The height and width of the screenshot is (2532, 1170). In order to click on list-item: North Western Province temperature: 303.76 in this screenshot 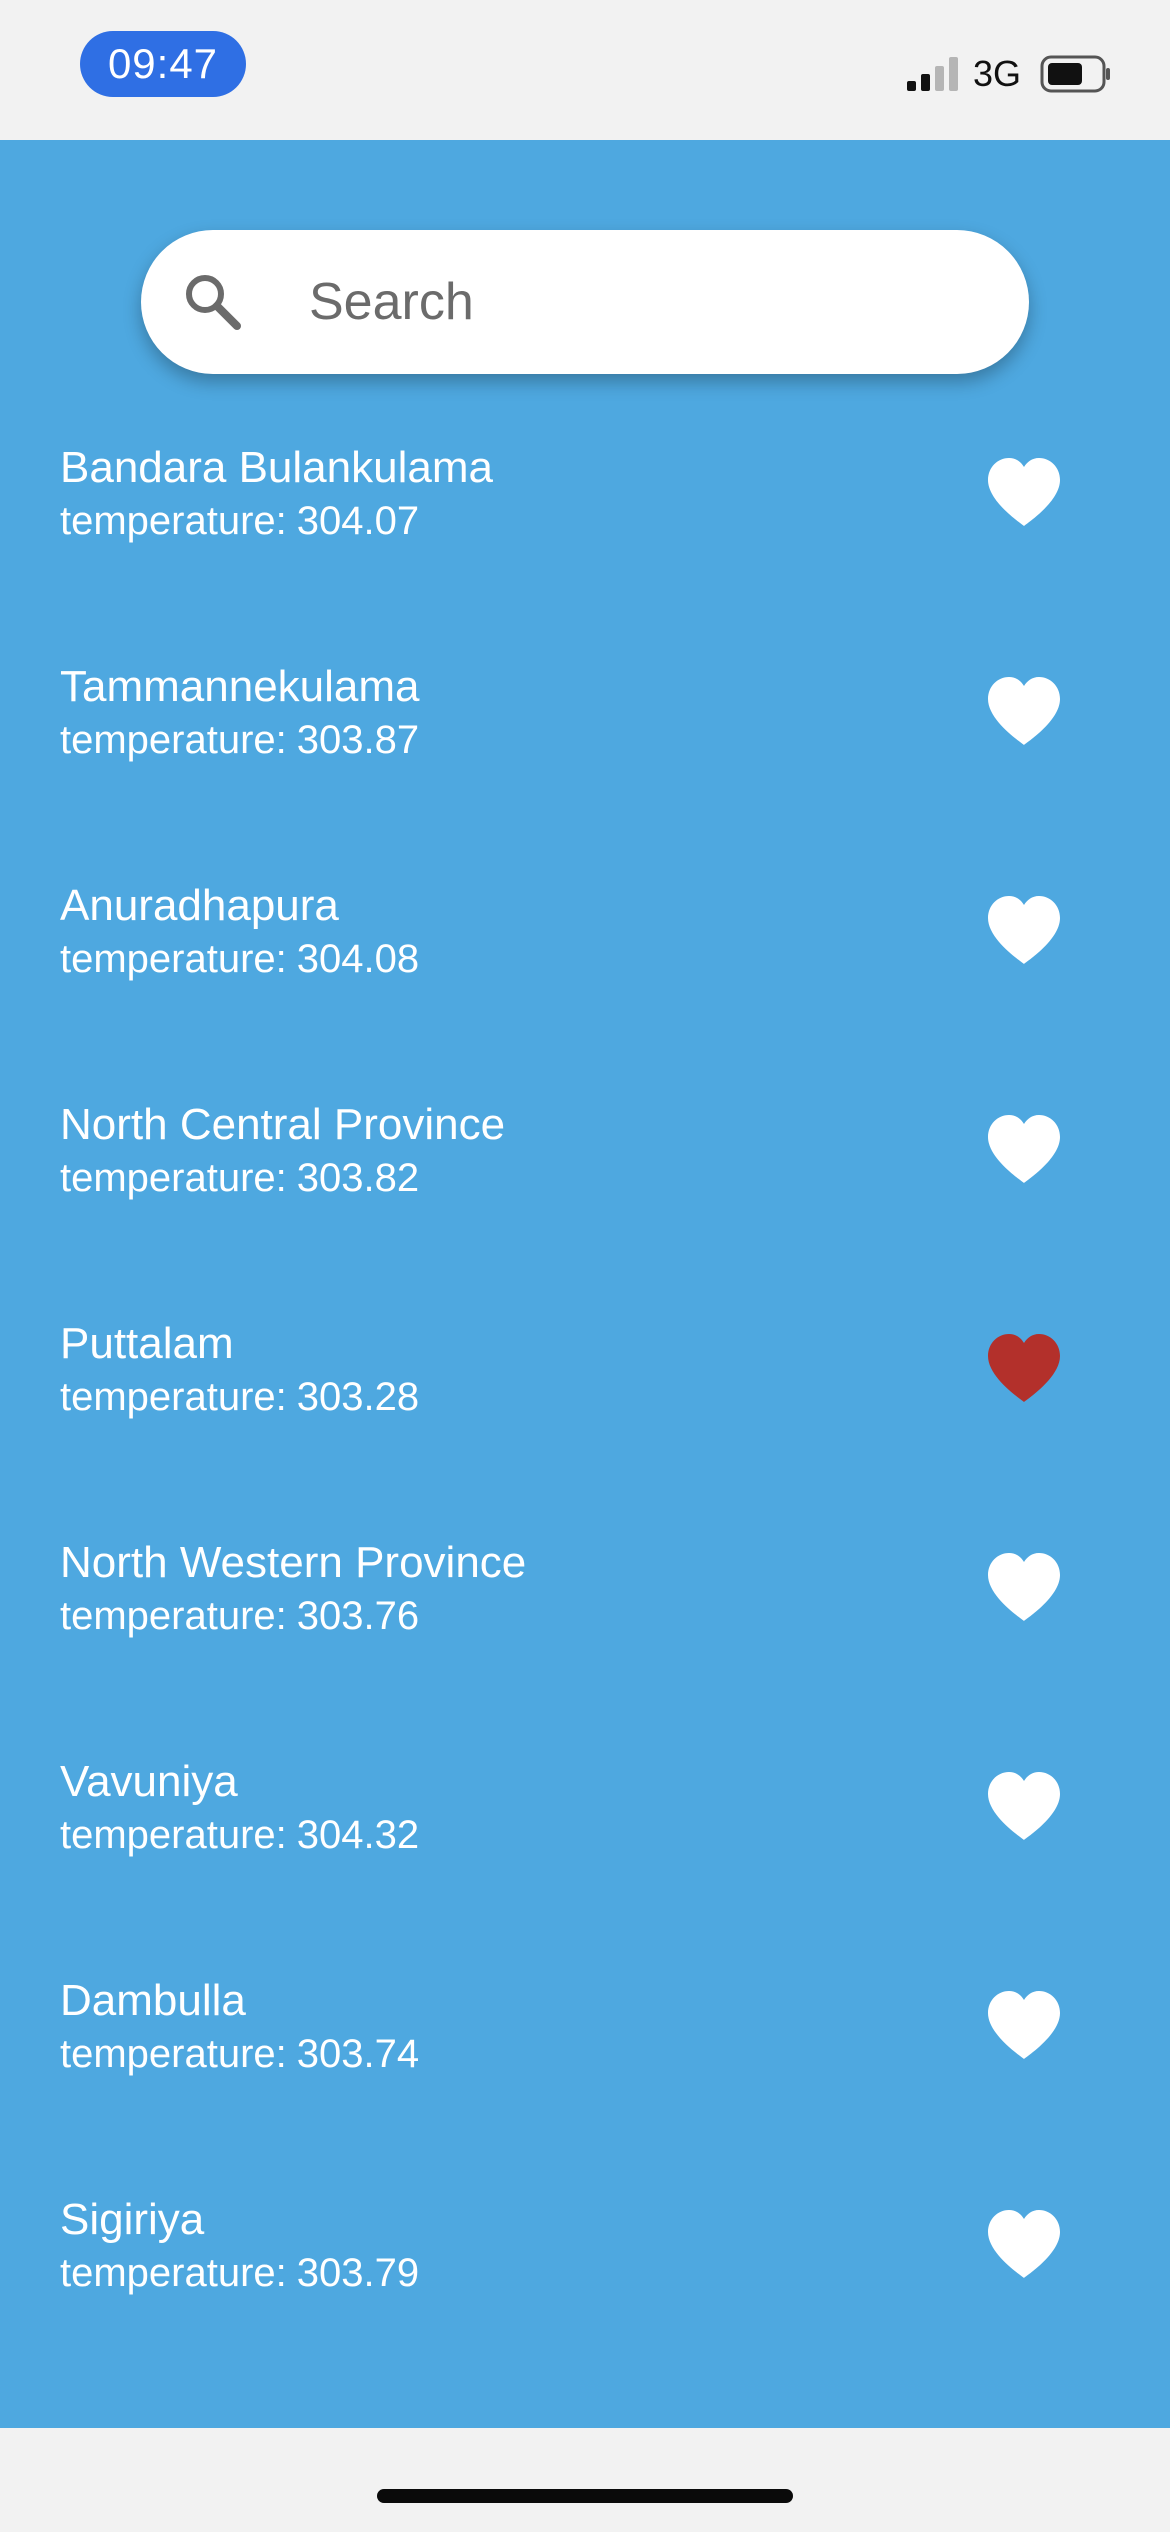, I will do `click(585, 1624)`.